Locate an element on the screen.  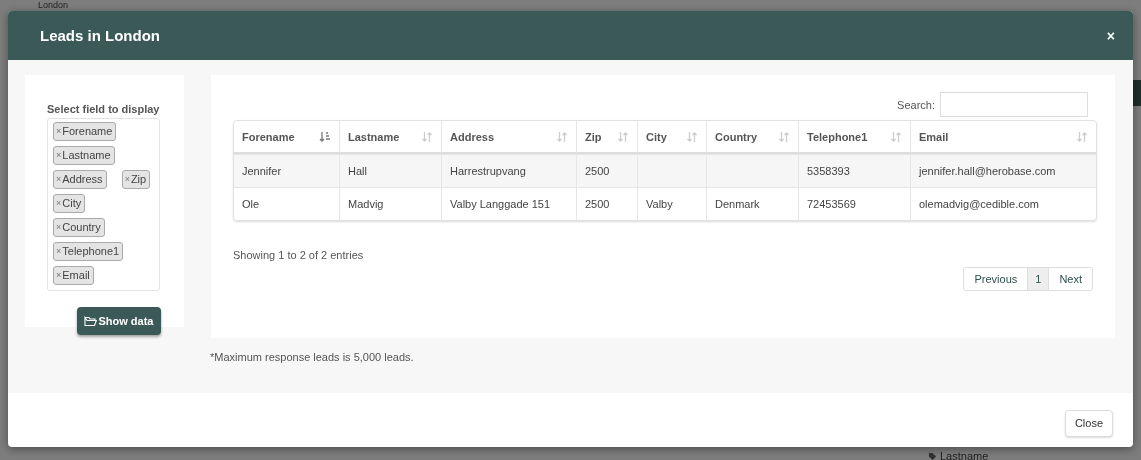
tag-label: Forename is located at coordinates (87, 131).